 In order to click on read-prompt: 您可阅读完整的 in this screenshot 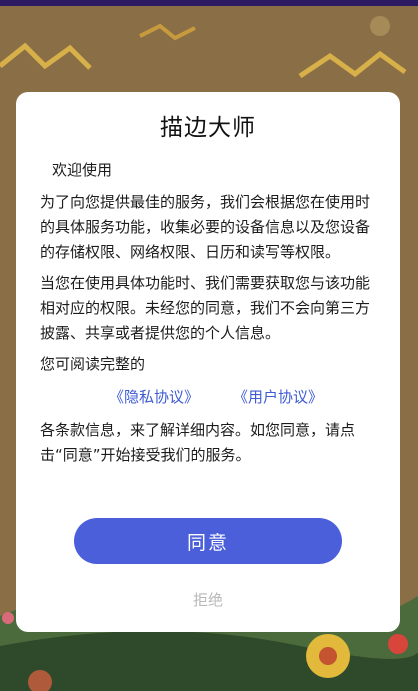, I will do `click(93, 364)`.